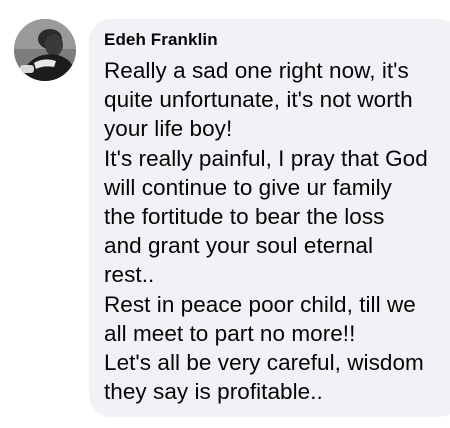  What do you see at coordinates (277, 40) in the screenshot?
I see `comment-author: Edeh Franklin` at bounding box center [277, 40].